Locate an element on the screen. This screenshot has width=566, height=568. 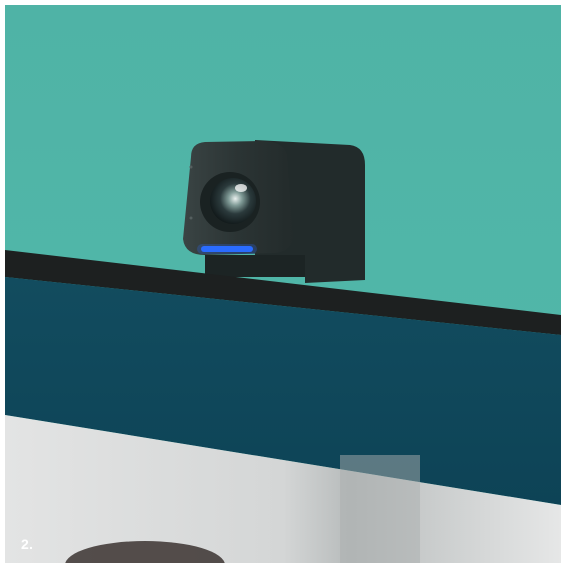
screen-shadow-blur is located at coordinates (380, 509).